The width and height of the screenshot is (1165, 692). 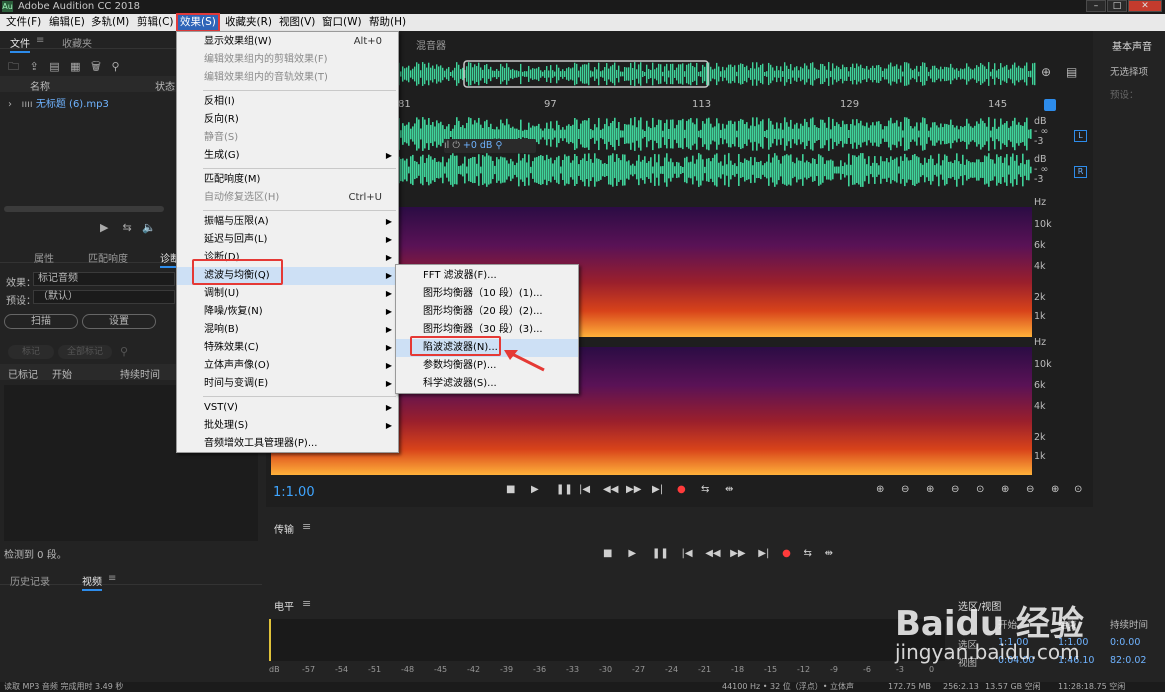 I want to click on zoom-navigator-icon: ⊕, so click(x=1046, y=72).